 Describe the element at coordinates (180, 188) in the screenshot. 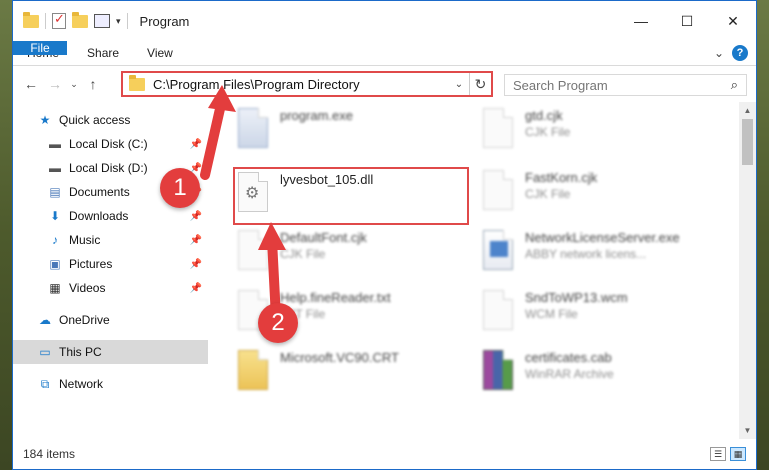

I see `step-1-badge: 1` at that location.